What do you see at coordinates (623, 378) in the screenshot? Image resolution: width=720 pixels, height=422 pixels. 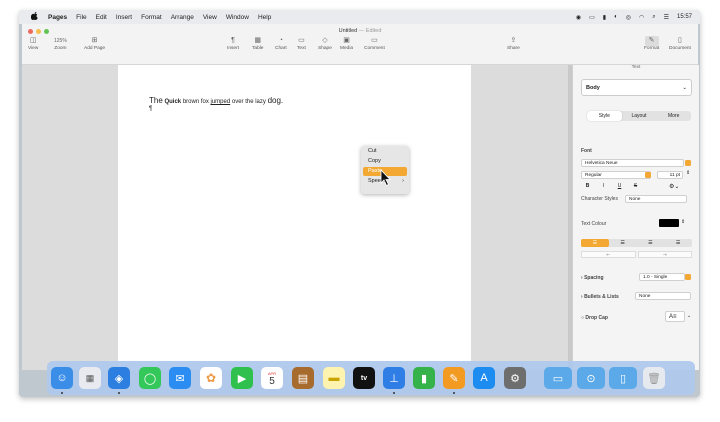 I see `documents-icon: ▯` at bounding box center [623, 378].